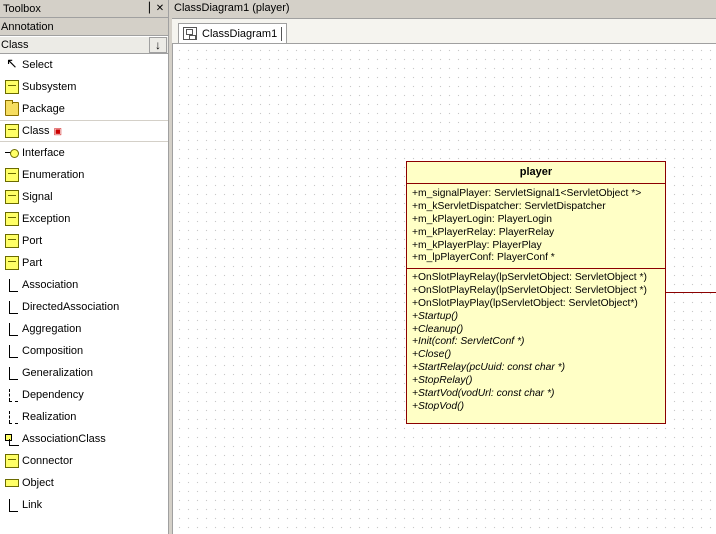 The height and width of the screenshot is (534, 716). I want to click on part-icon, so click(12, 263).